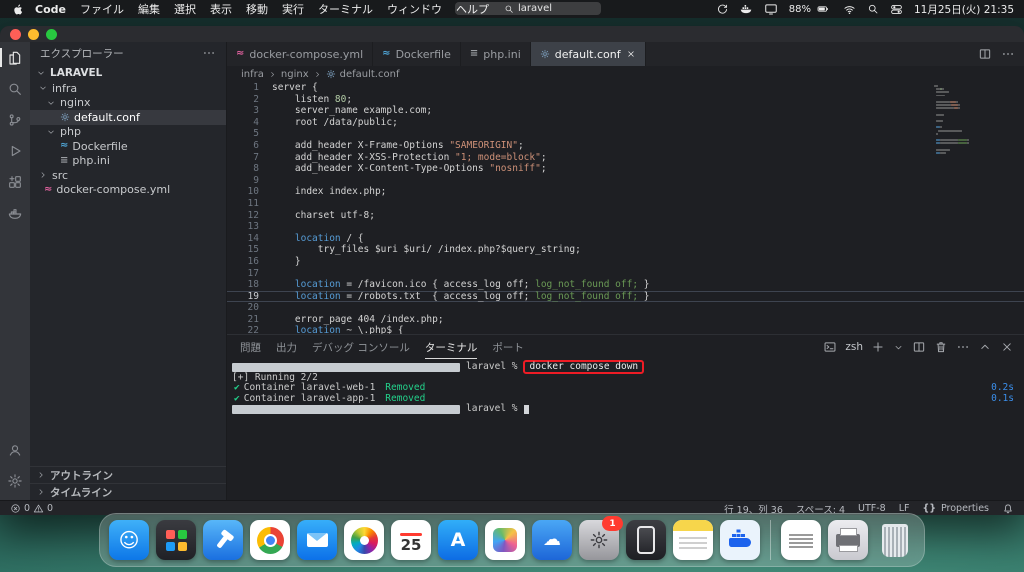 Image resolution: width=1024 pixels, height=572 pixels. What do you see at coordinates (964, 9) in the screenshot?
I see `menubar-clock: 11月25日(火) 21:35` at bounding box center [964, 9].